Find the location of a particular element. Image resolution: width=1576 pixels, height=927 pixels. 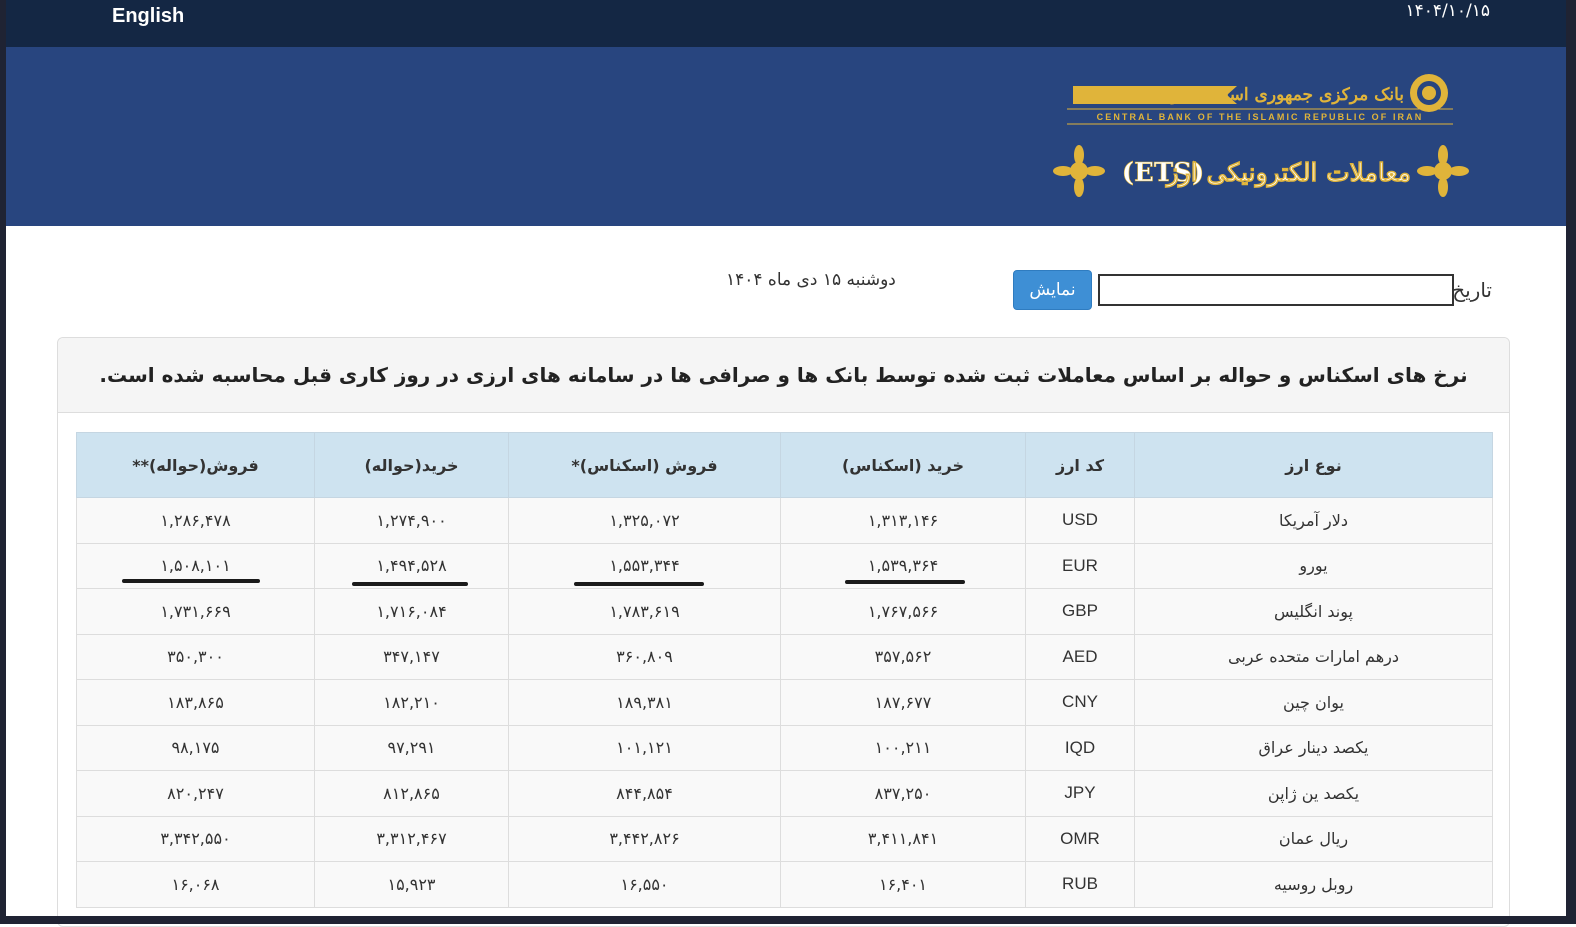

currency-name: دلار آمریکا is located at coordinates (1313, 520).